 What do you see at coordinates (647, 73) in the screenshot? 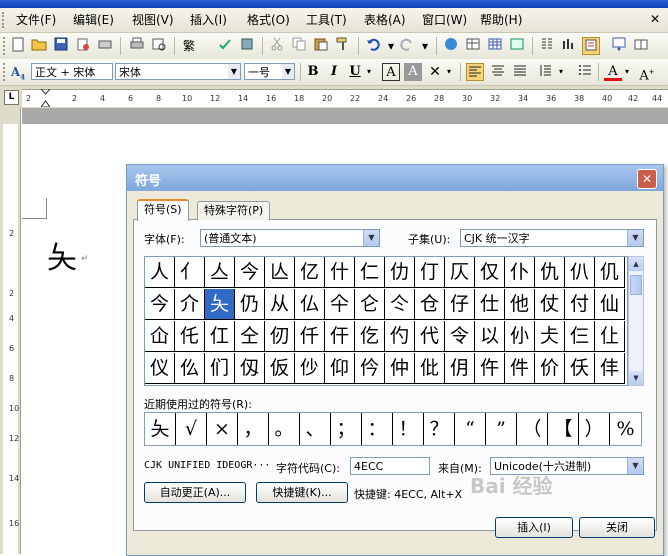
I see `grow-font-icon: A+` at bounding box center [647, 73].